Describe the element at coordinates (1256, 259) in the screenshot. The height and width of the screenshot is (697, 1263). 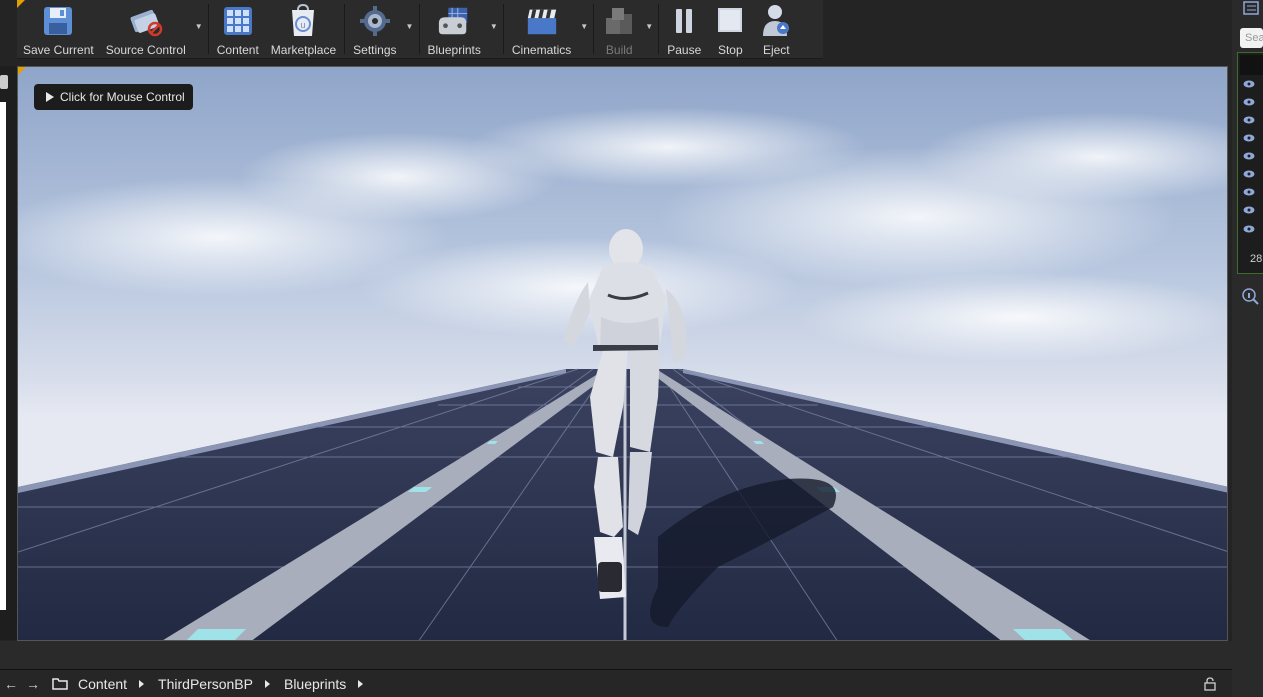
I see `outliner-actor-count: 28` at that location.